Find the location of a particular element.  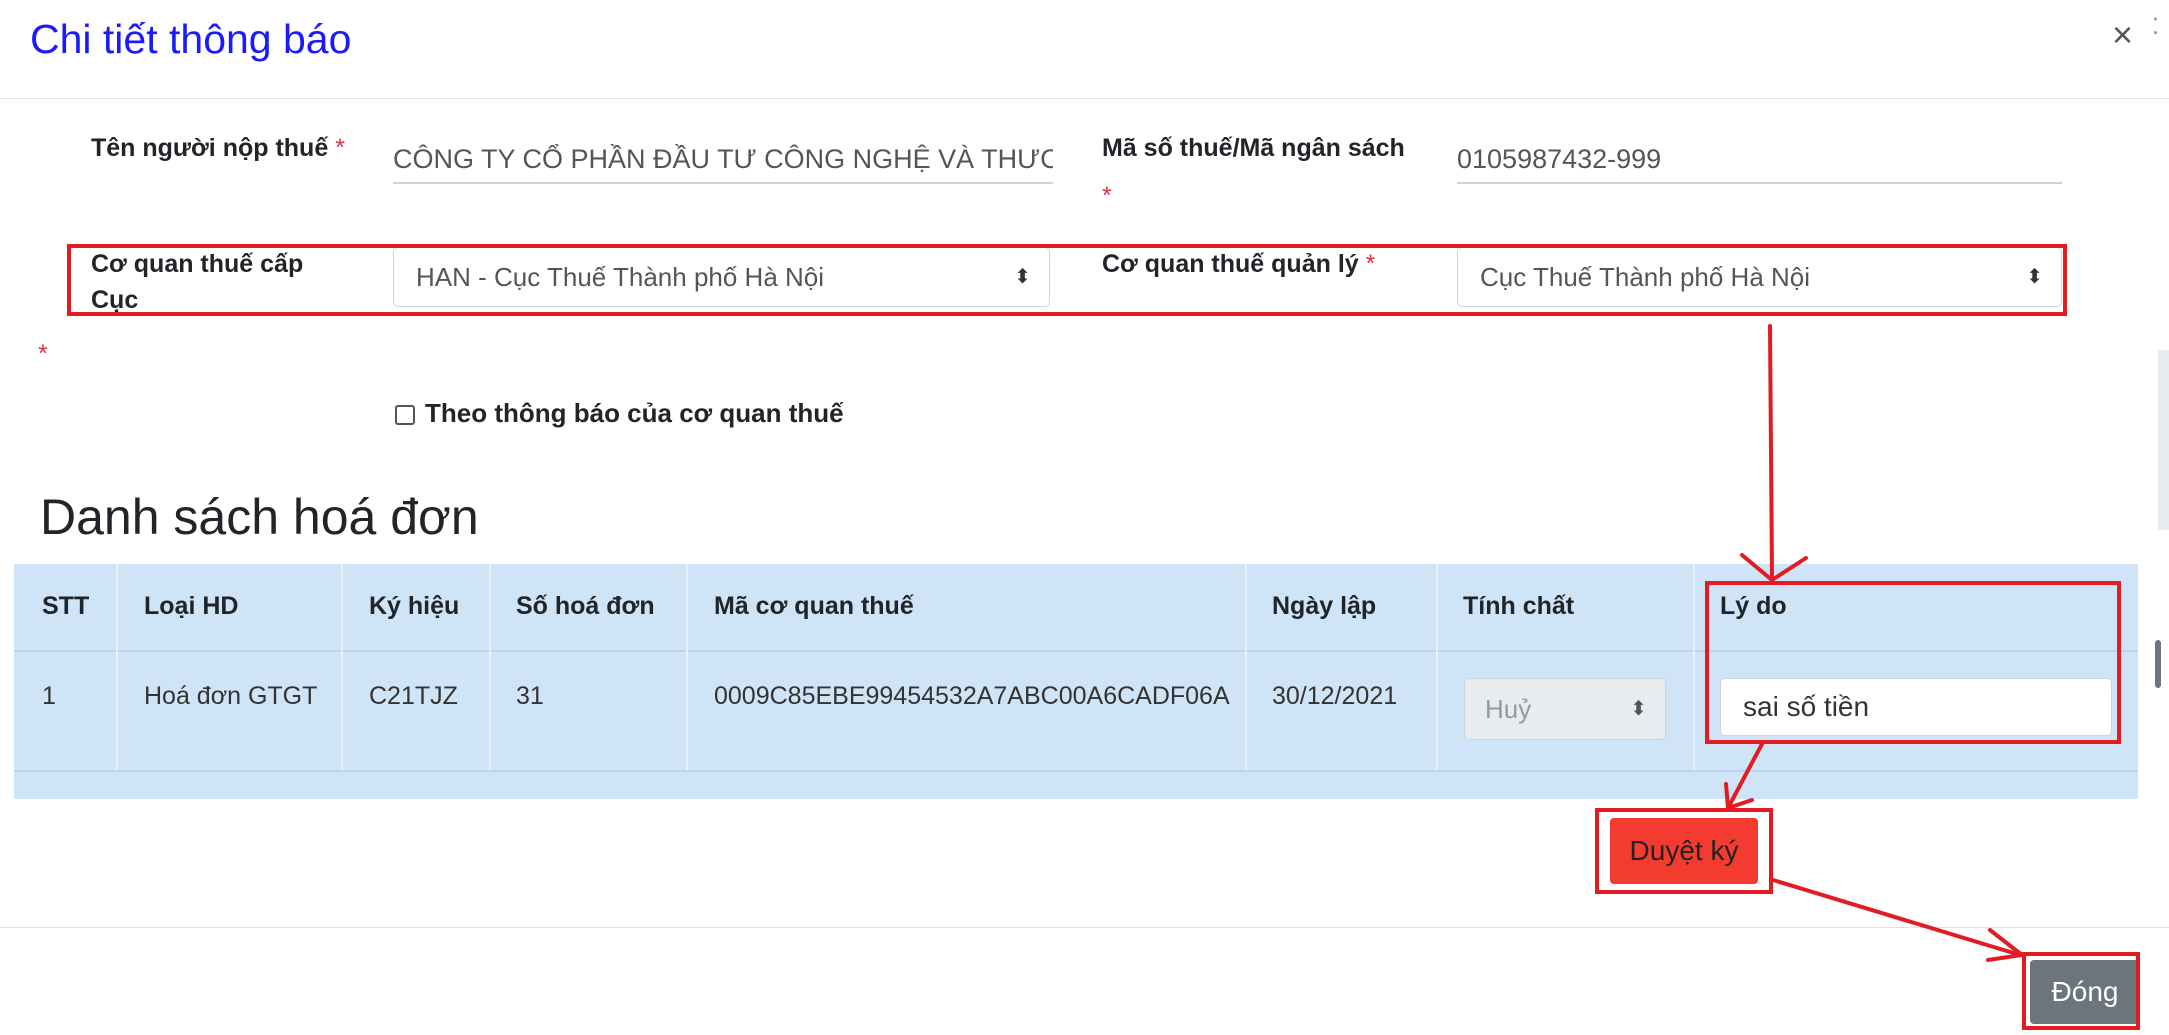

close-icon: × is located at coordinates (2122, 35).